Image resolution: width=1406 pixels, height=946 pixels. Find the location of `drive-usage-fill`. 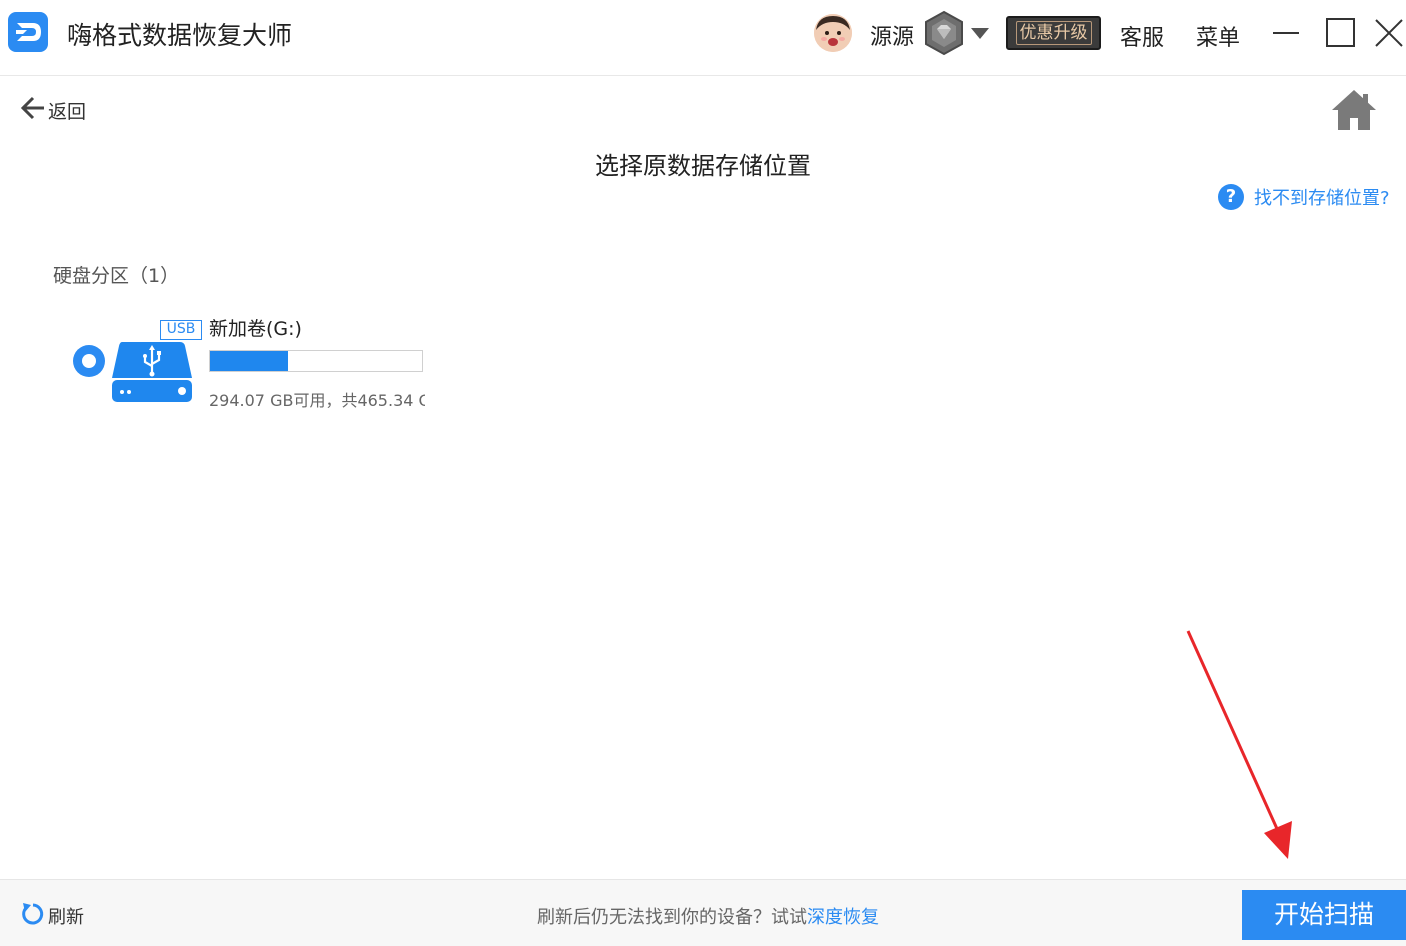

drive-usage-fill is located at coordinates (249, 361).